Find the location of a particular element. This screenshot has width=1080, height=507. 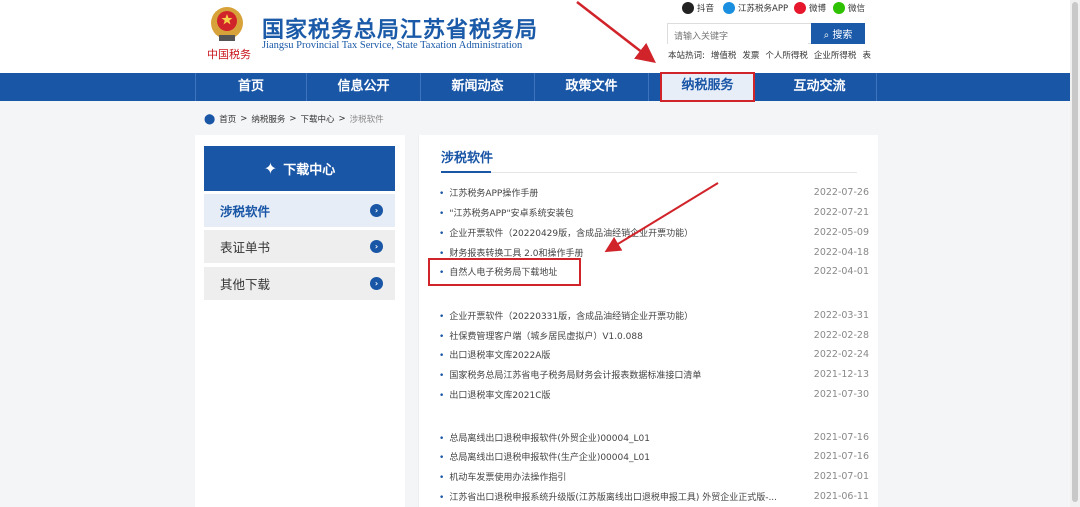

annotation-arrows is located at coordinates (647, 127).